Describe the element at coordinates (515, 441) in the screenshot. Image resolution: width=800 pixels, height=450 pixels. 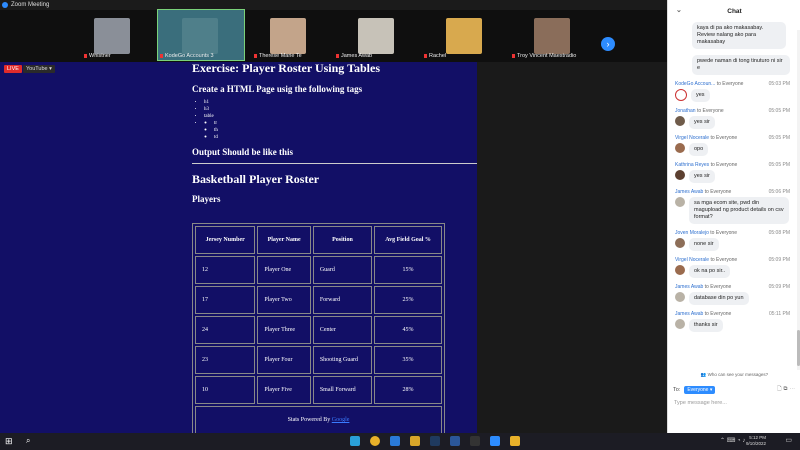
I see `folder-icon` at that location.